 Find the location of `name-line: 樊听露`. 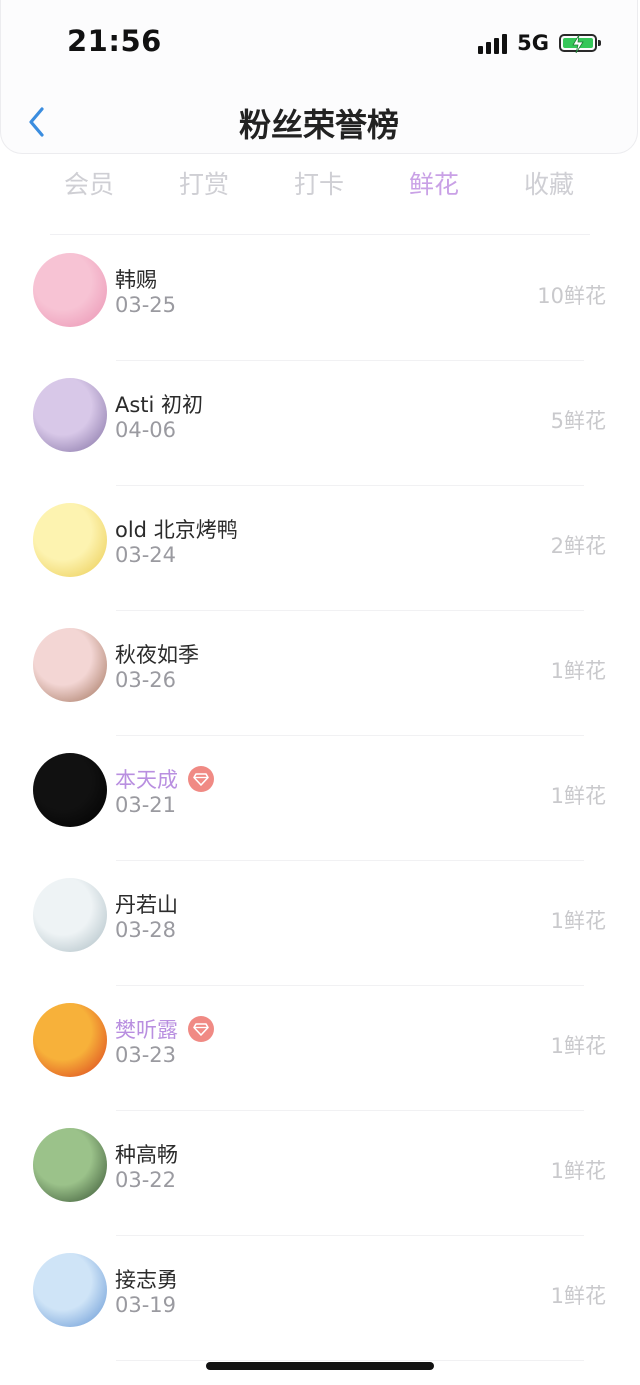

name-line: 樊听露 is located at coordinates (164, 1029).